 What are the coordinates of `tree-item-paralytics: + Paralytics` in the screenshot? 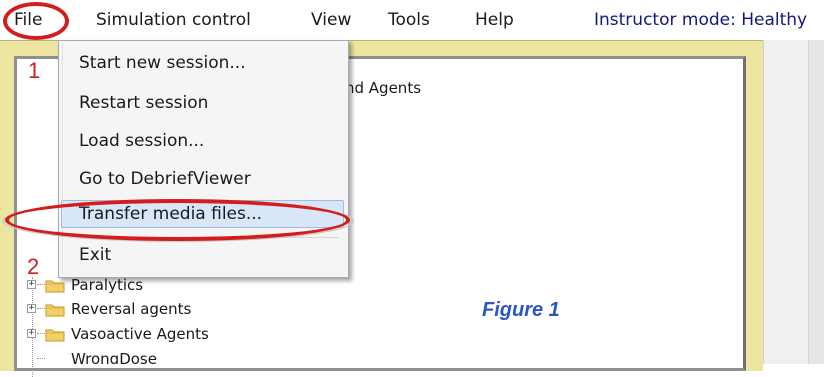 It's located at (137, 287).